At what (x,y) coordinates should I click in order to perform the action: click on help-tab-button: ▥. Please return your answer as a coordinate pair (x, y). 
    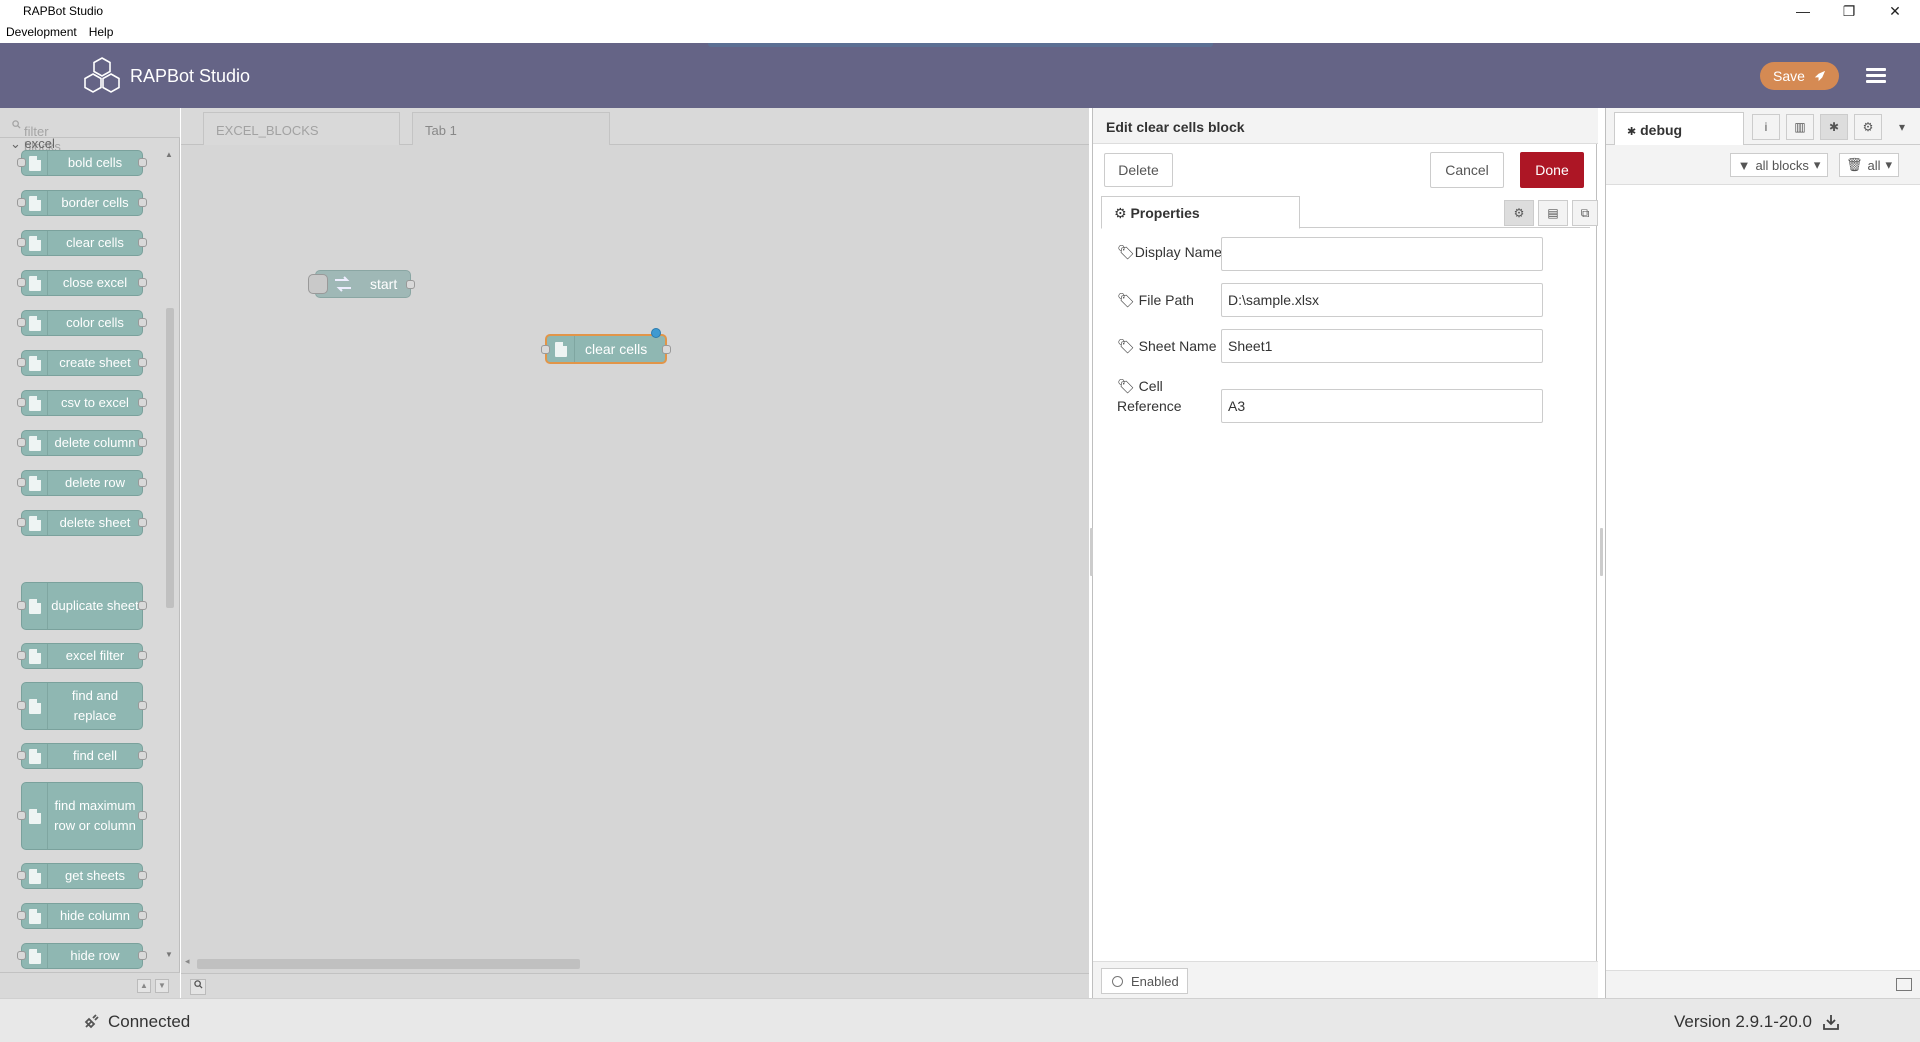
    Looking at the image, I should click on (1800, 127).